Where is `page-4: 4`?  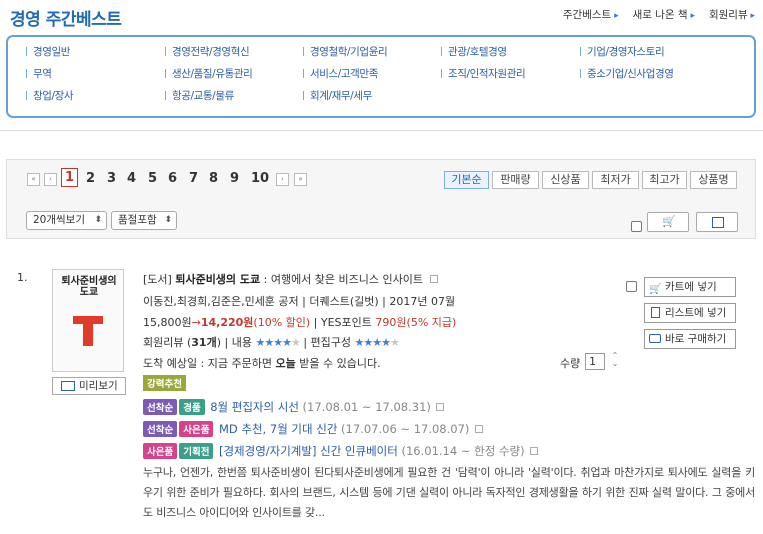 page-4: 4 is located at coordinates (131, 178).